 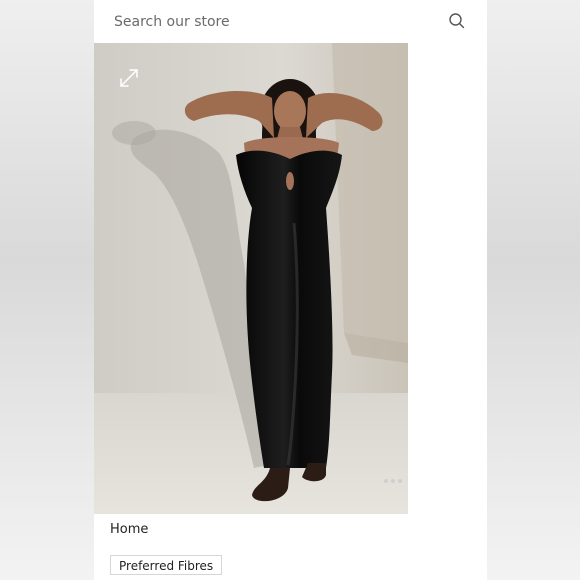 What do you see at coordinates (457, 21) in the screenshot?
I see `search-icon` at bounding box center [457, 21].